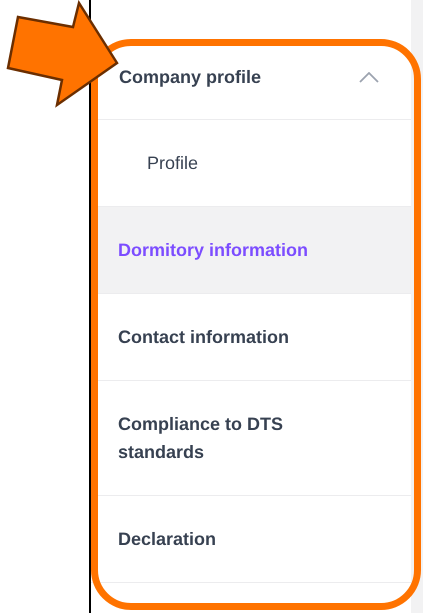 Image resolution: width=423 pixels, height=613 pixels. Describe the element at coordinates (249, 77) in the screenshot. I see `section-header: Company profile` at that location.